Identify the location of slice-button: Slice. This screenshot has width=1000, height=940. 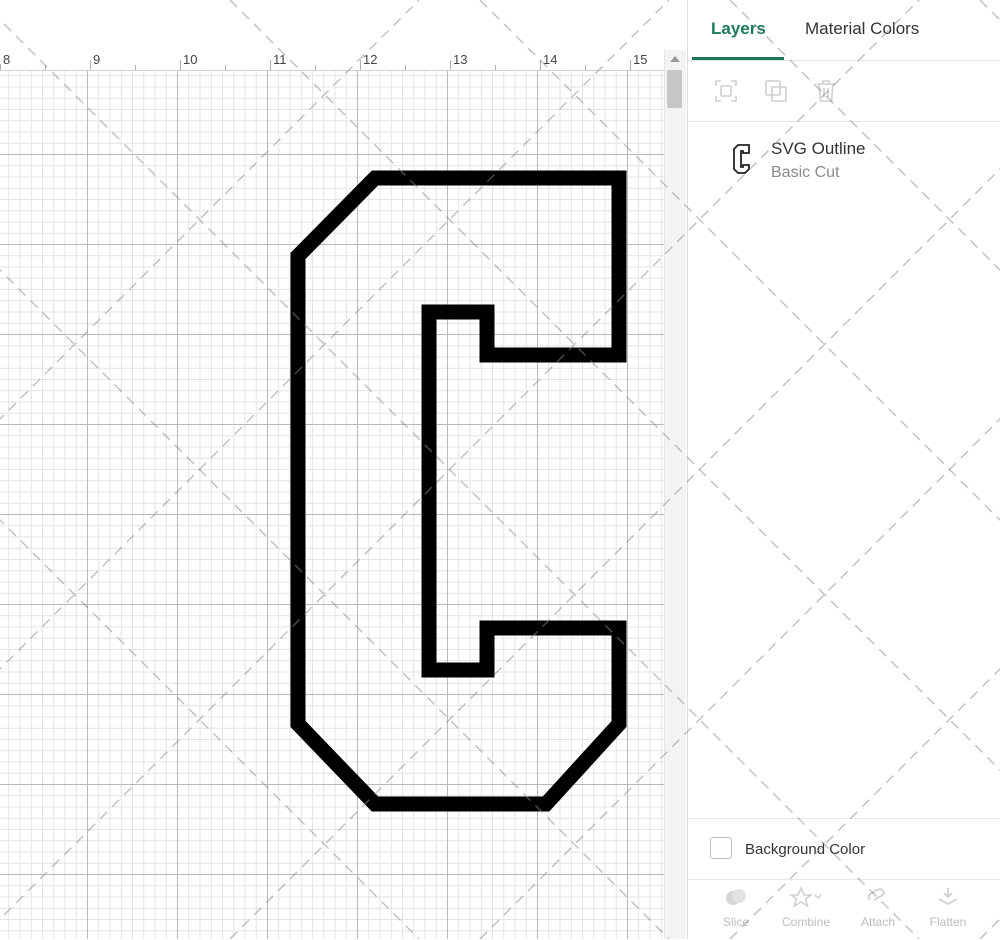
(736, 907).